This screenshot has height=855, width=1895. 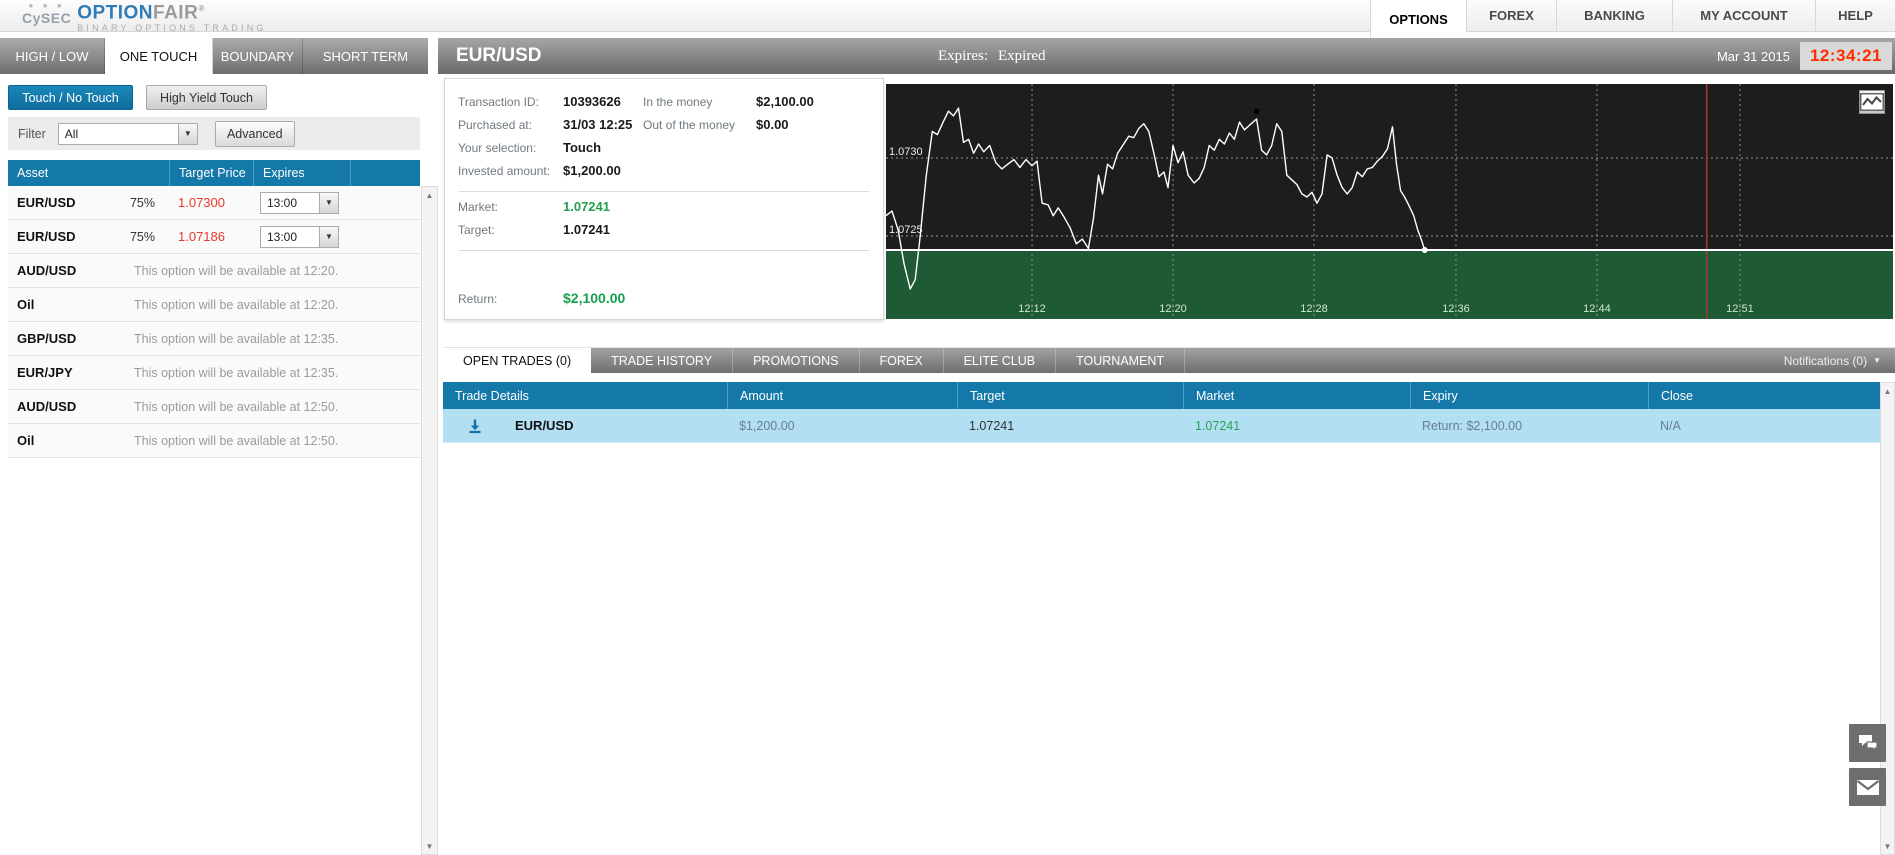 I want to click on target-label: Target:, so click(x=476, y=230).